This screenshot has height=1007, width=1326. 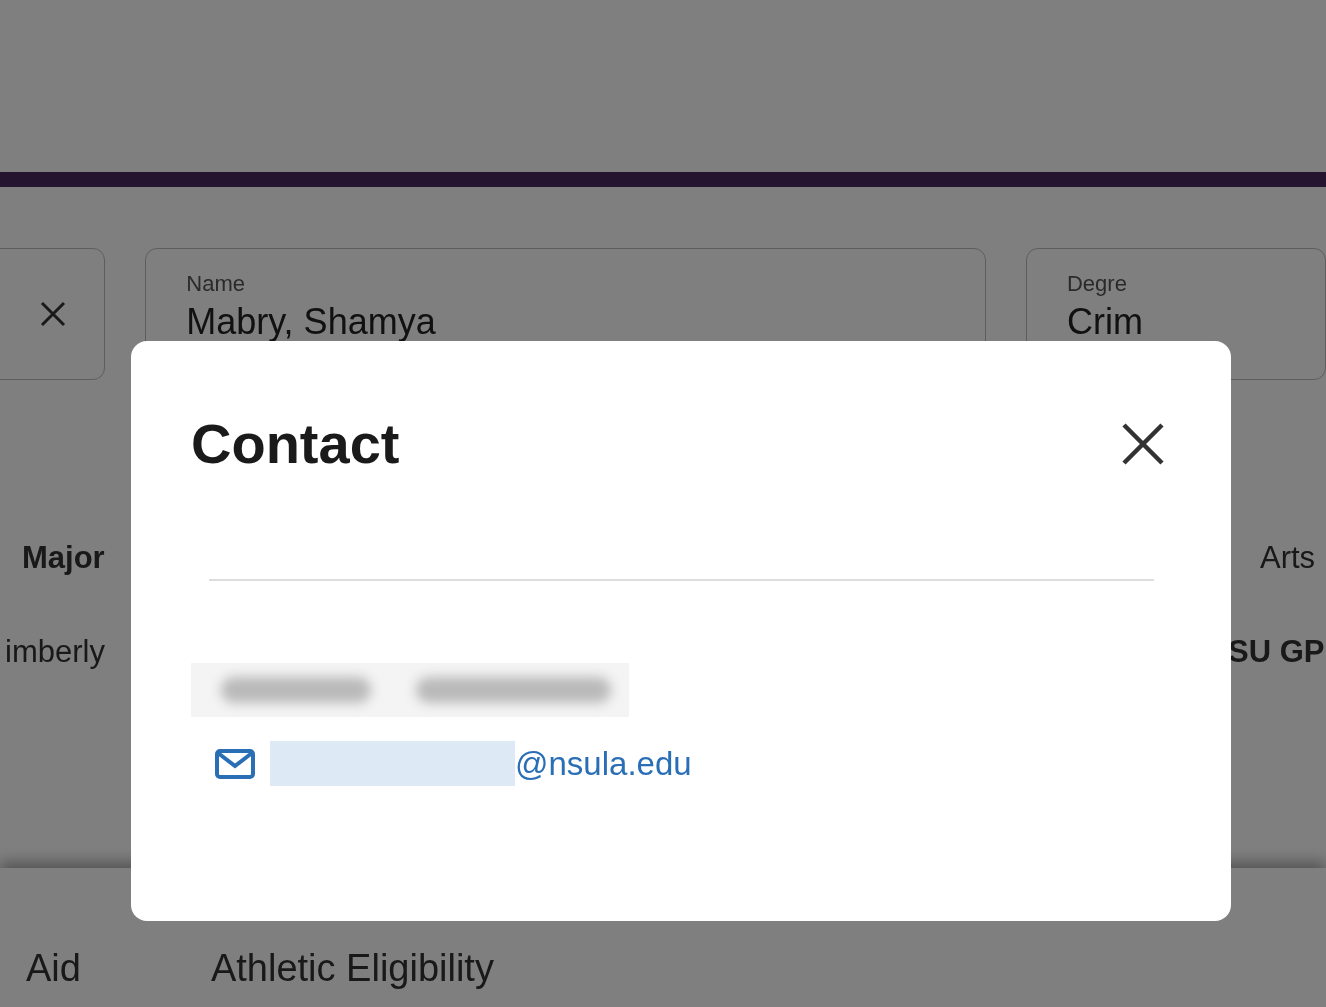 I want to click on mail-icon, so click(x=235, y=763).